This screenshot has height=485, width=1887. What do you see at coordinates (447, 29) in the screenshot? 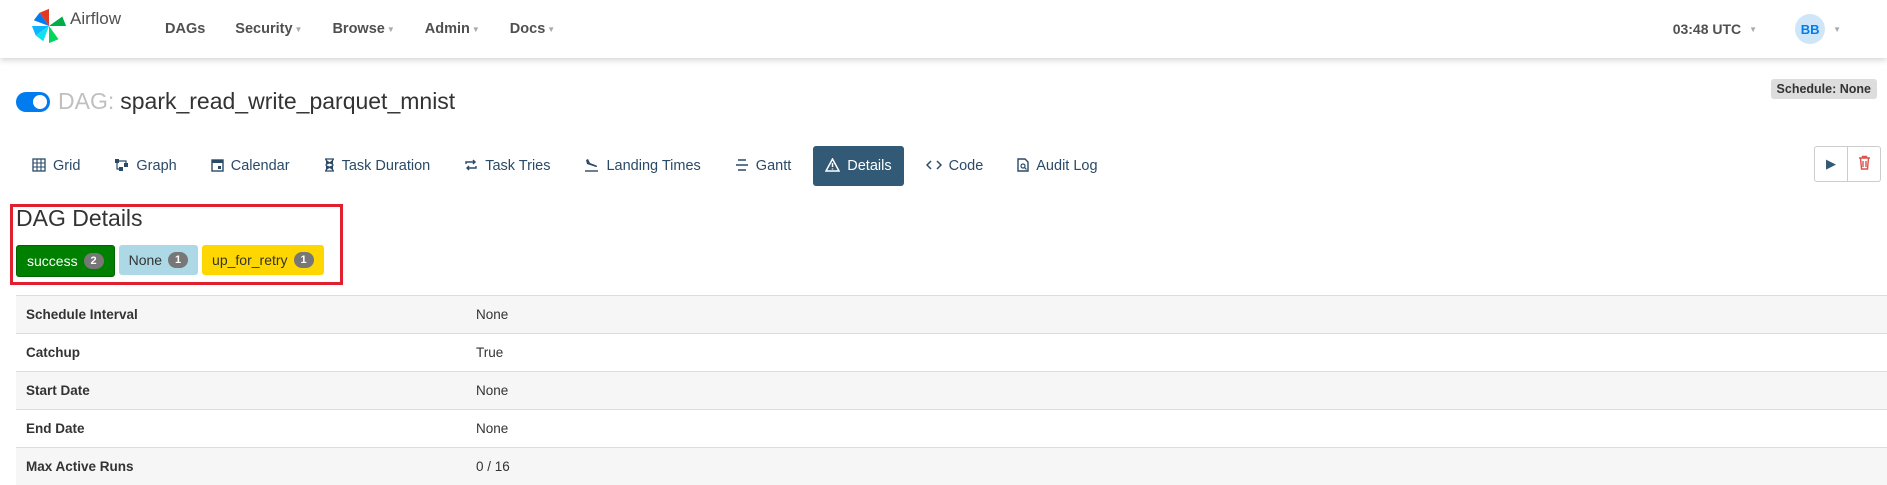
I see `nav-item-label: Admin` at bounding box center [447, 29].